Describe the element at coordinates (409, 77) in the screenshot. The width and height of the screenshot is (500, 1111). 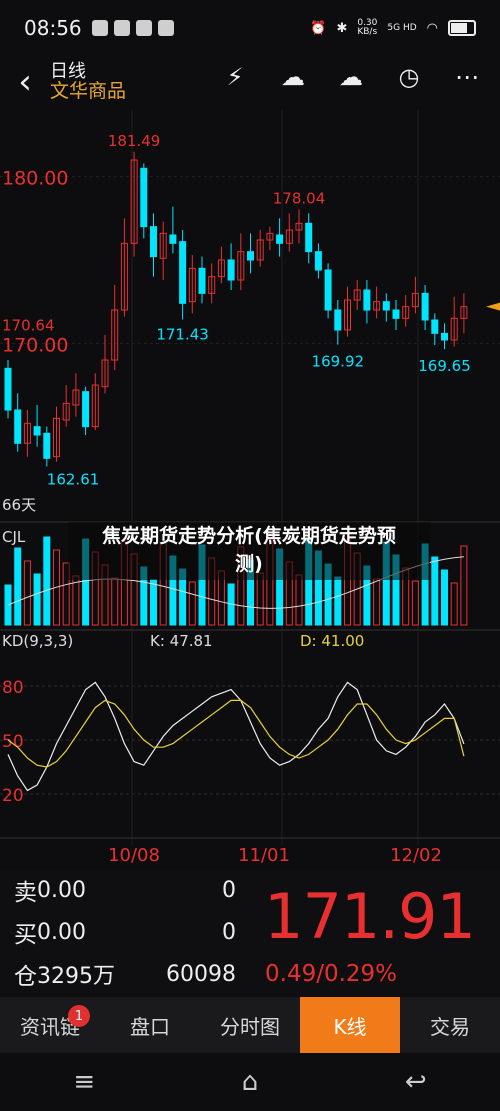
I see `clock-icon: ◷` at that location.